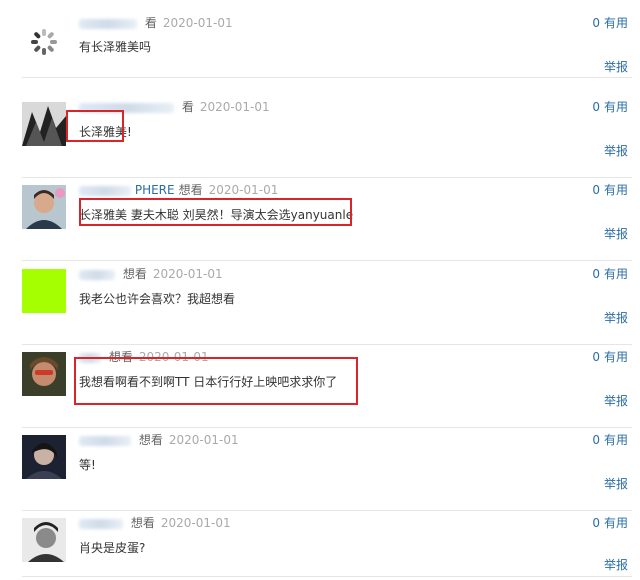 Image resolution: width=640 pixels, height=580 pixels. What do you see at coordinates (327, 543) in the screenshot?
I see `comment-item: 想看 2020-01-01 肖央是皮蛋? 0 有用 举报` at bounding box center [327, 543].